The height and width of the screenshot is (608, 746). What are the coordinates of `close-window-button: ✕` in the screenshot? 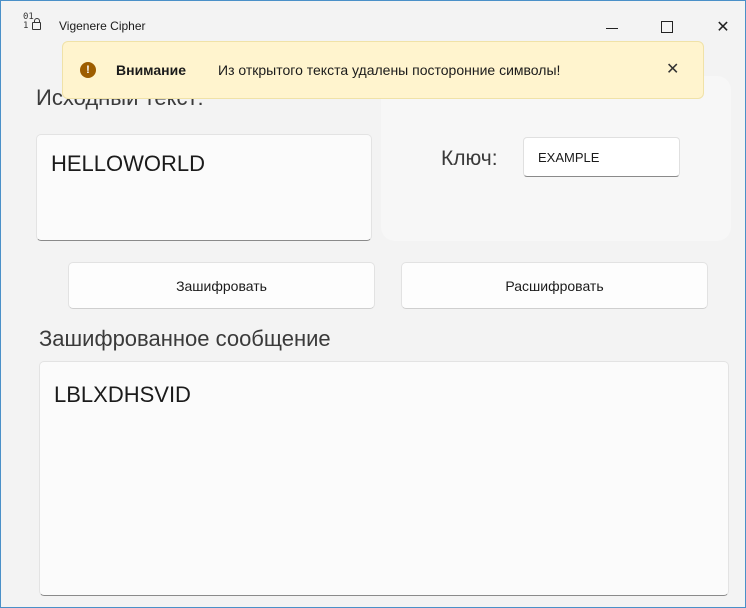 It's located at (723, 25).